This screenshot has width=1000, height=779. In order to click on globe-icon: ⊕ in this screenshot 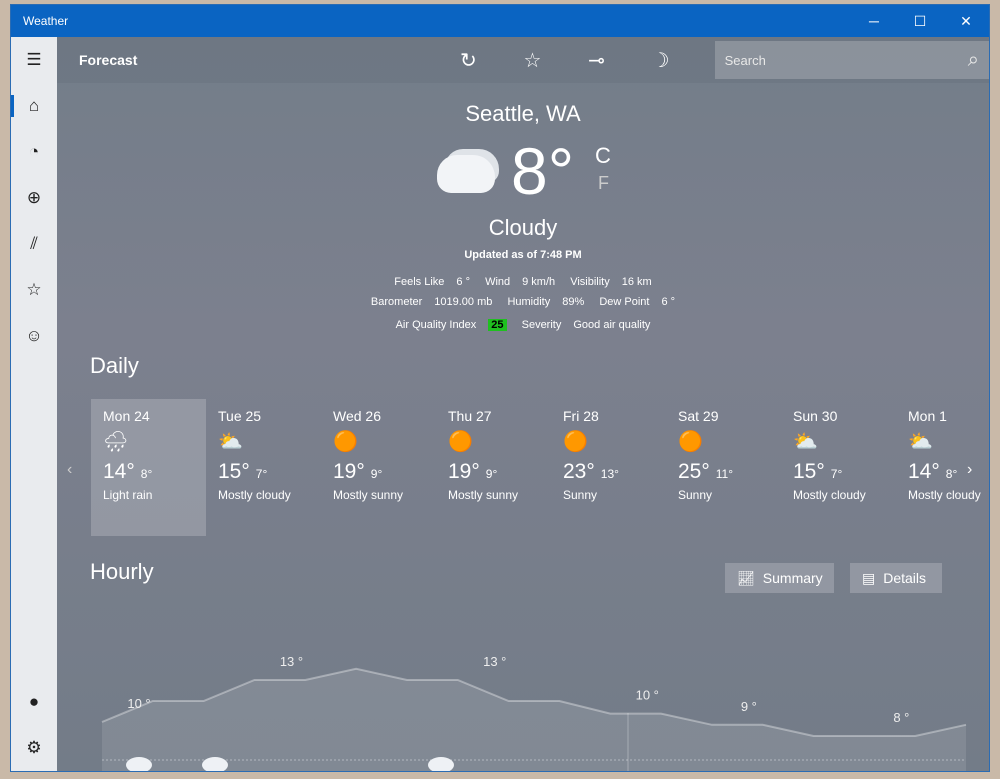, I will do `click(34, 198)`.